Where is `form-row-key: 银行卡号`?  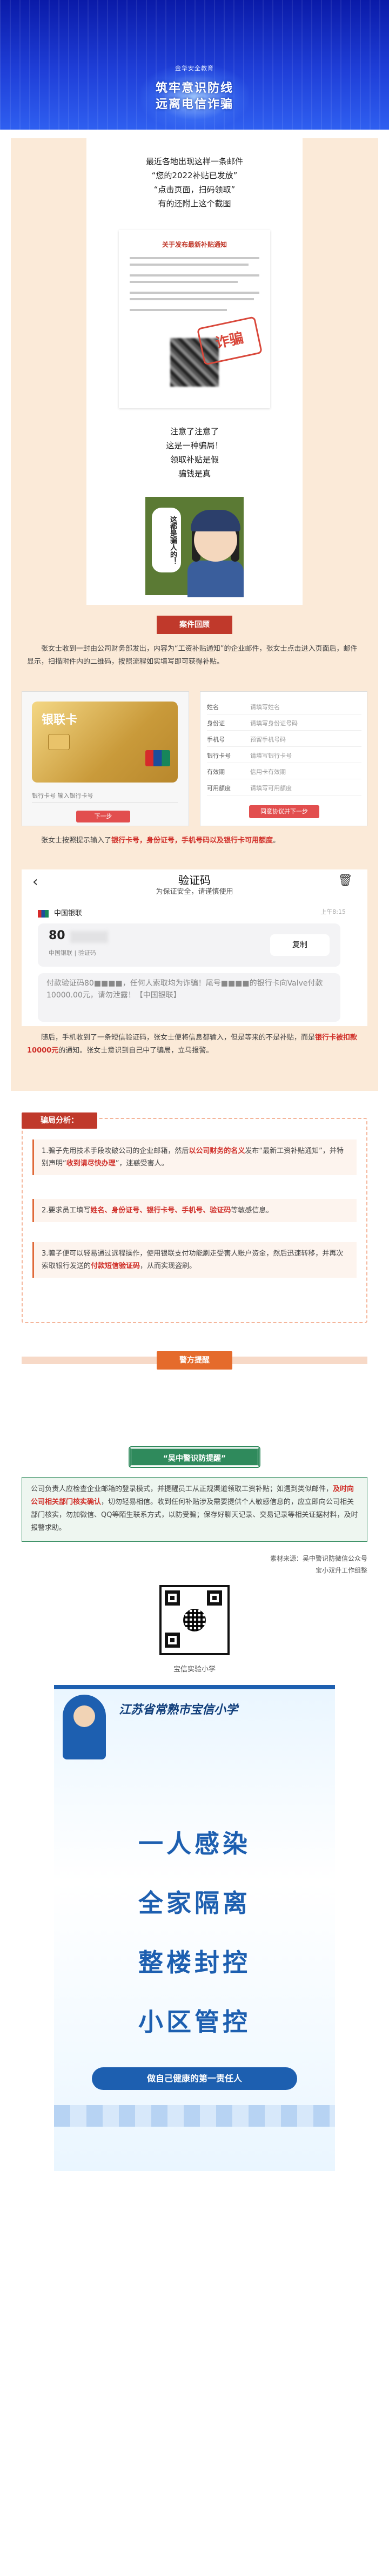 form-row-key: 银行卡号 is located at coordinates (219, 755).